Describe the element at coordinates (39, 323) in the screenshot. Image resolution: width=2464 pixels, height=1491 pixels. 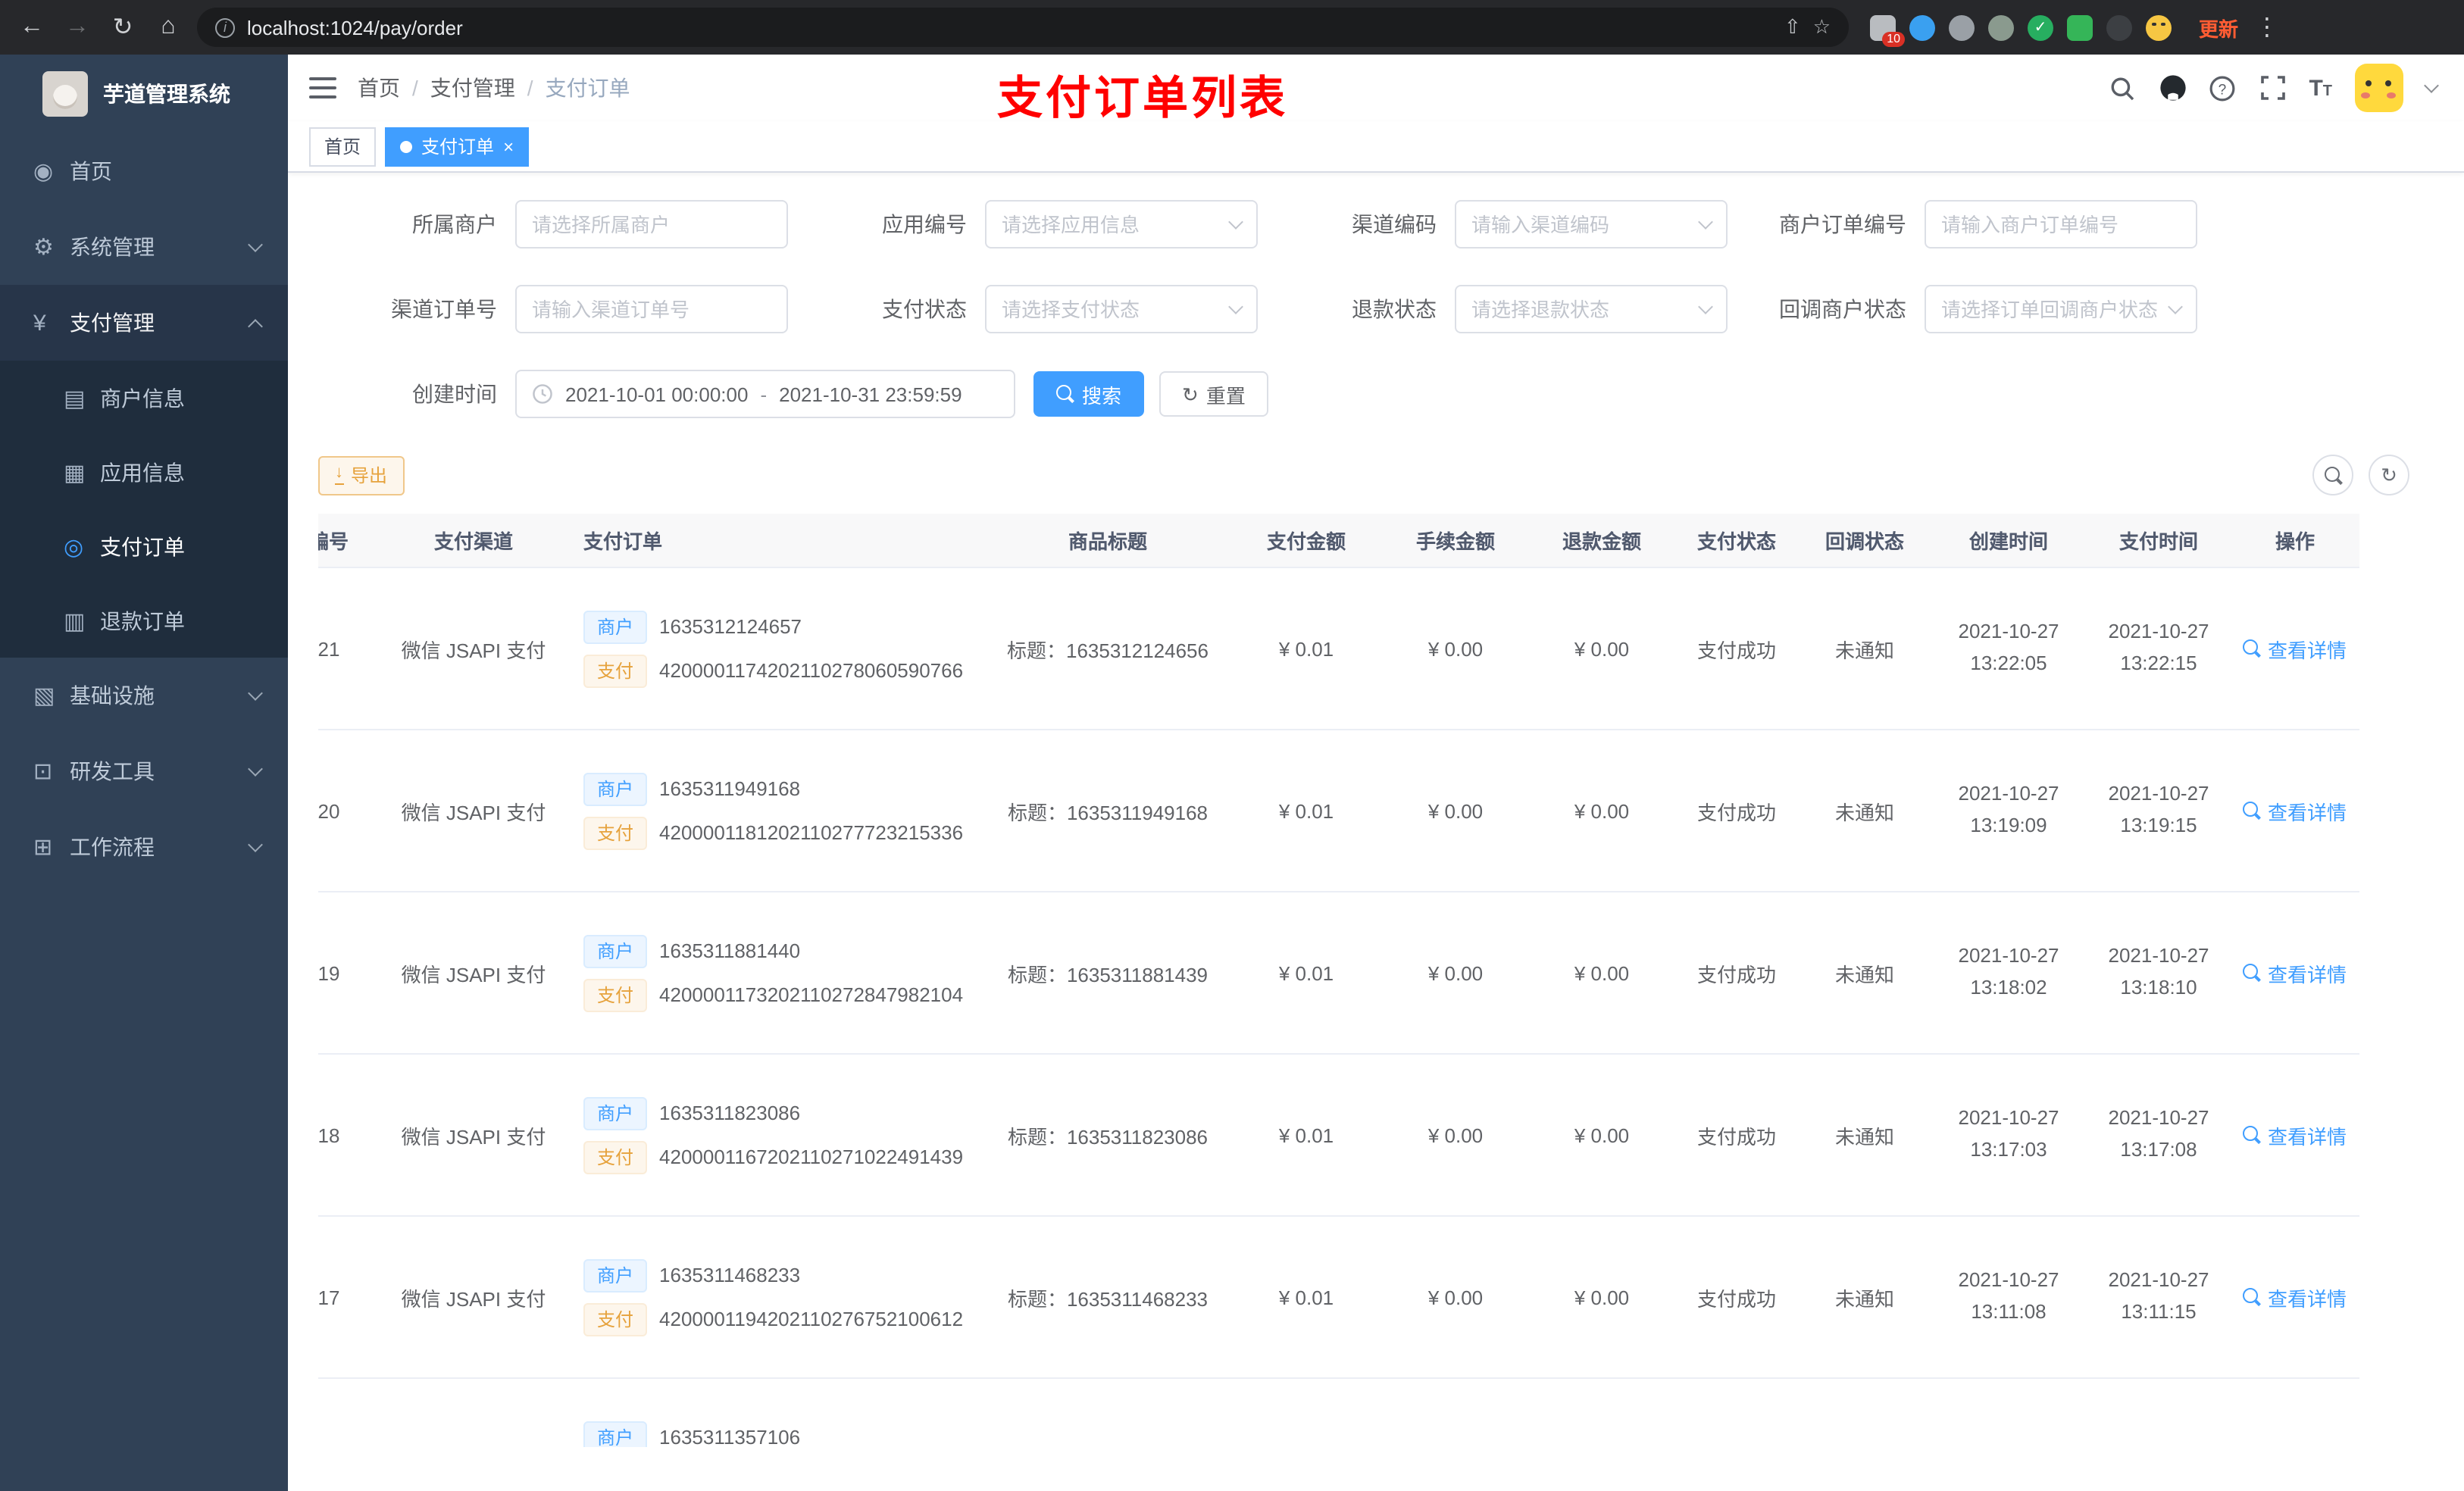
I see `yen-icon: ¥` at that location.